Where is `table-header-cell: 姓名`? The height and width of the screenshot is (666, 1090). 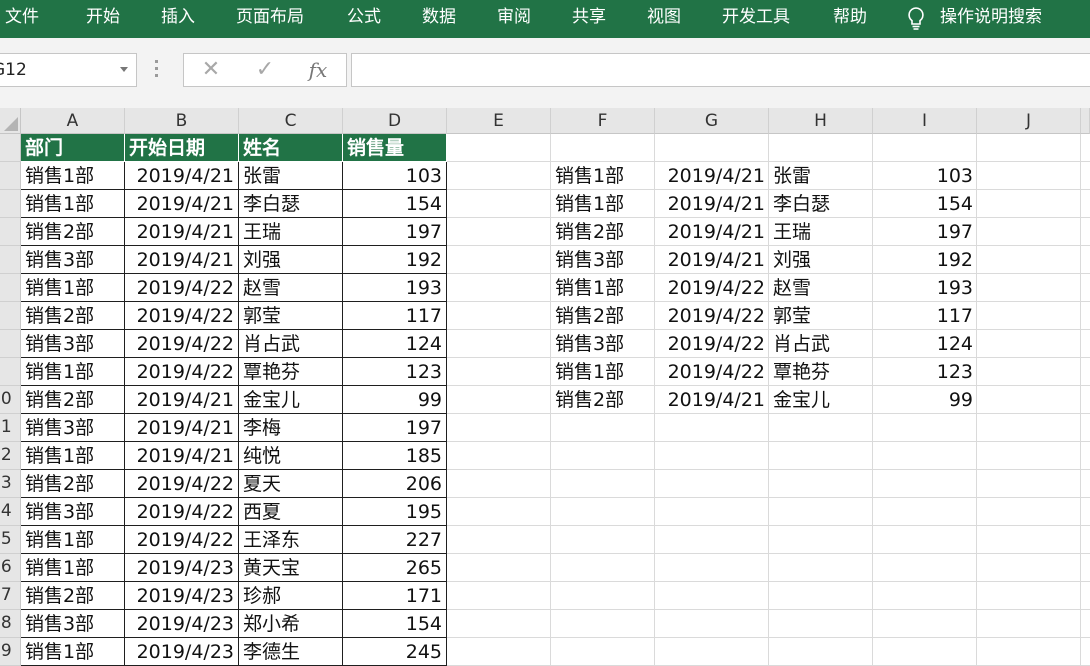 table-header-cell: 姓名 is located at coordinates (291, 148).